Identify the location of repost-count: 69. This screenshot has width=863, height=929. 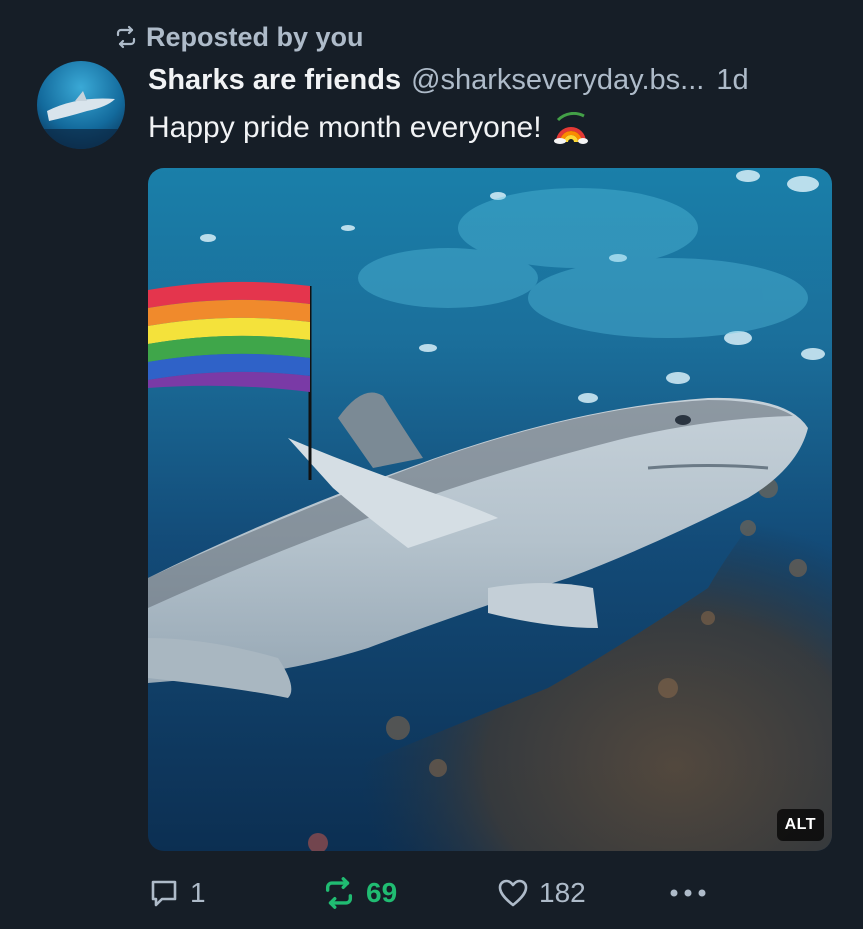
(382, 892).